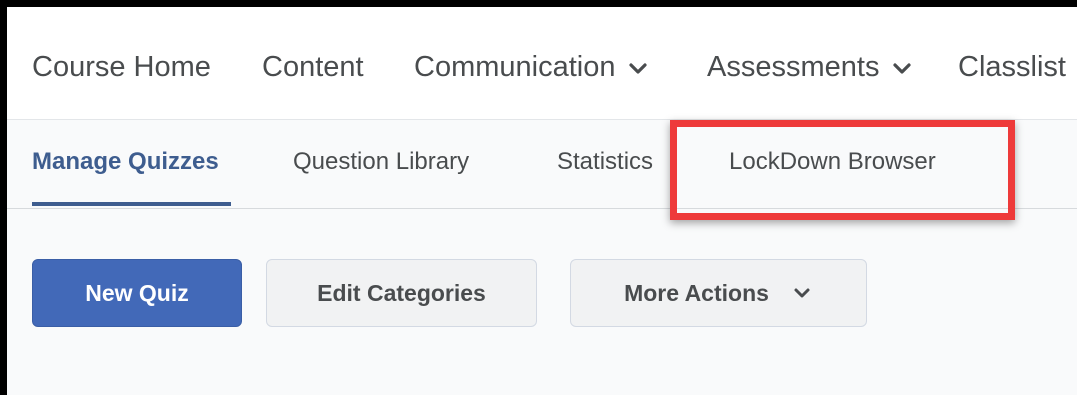 Image resolution: width=1077 pixels, height=395 pixels. I want to click on highlight-box, so click(842, 170).